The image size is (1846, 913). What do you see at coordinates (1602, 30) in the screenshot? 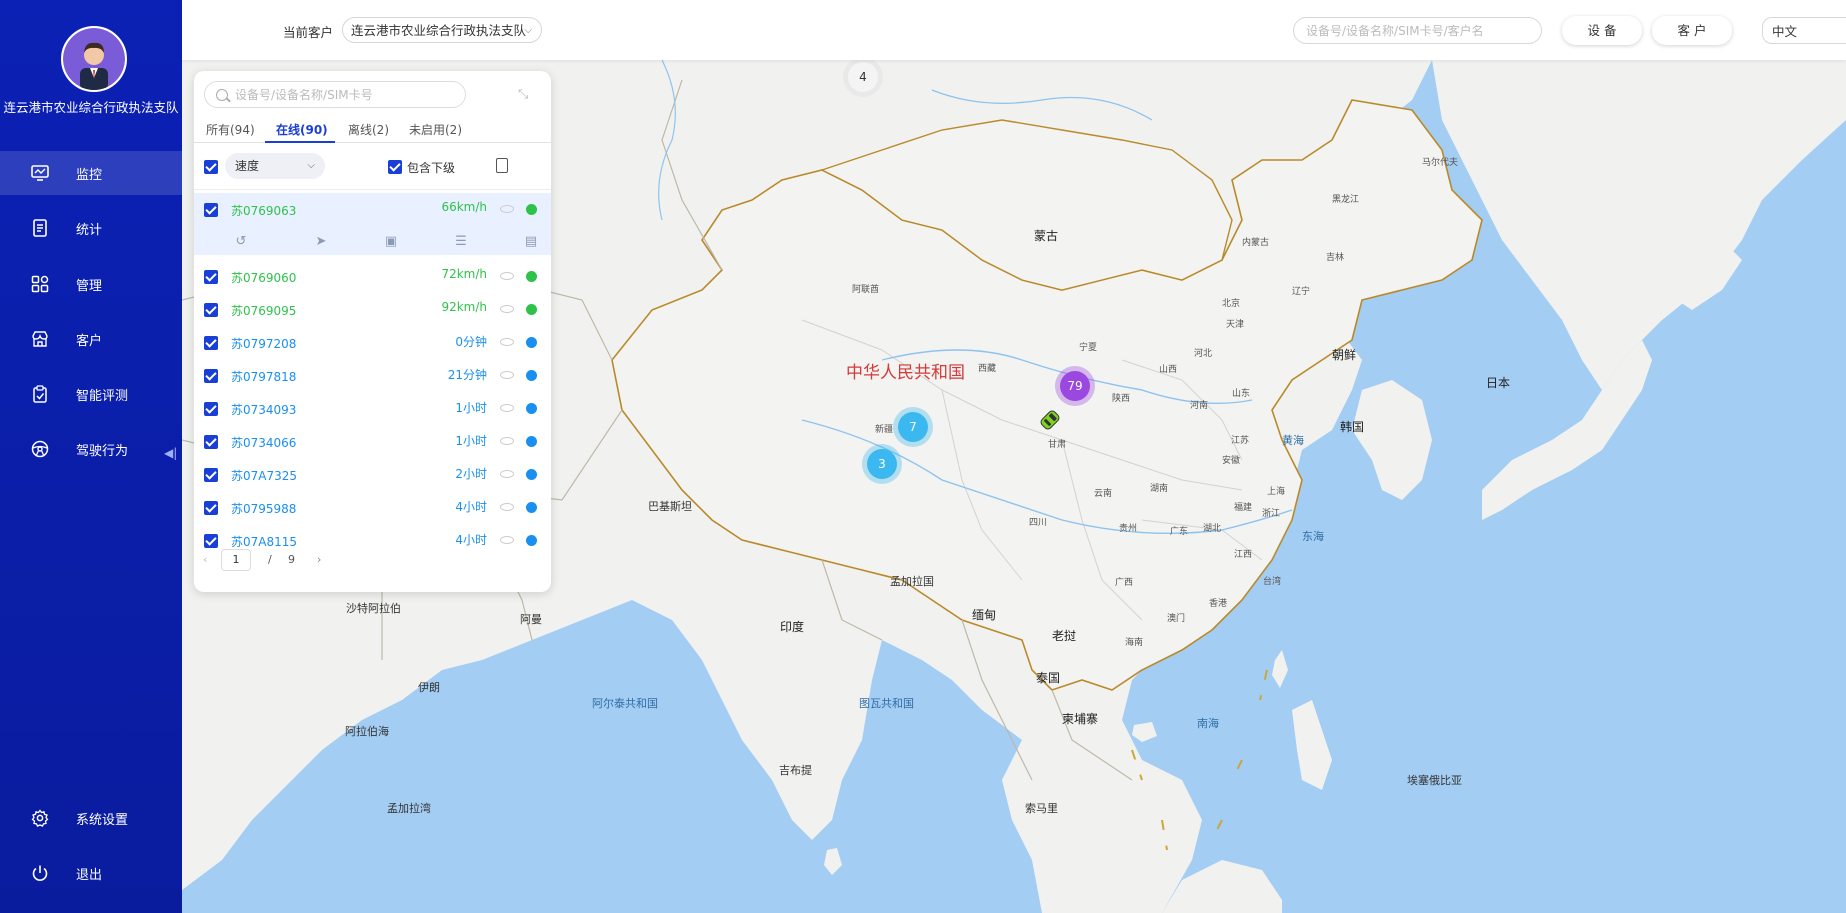
I see `device-button: 设 备` at bounding box center [1602, 30].